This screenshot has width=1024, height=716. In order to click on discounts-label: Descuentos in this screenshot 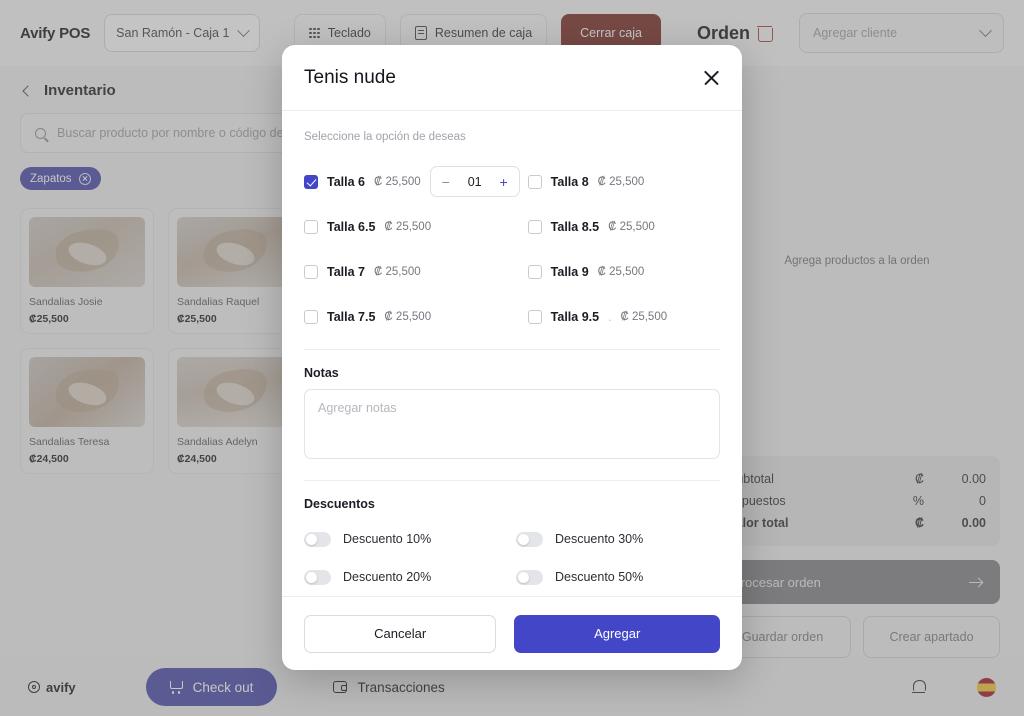, I will do `click(339, 504)`.